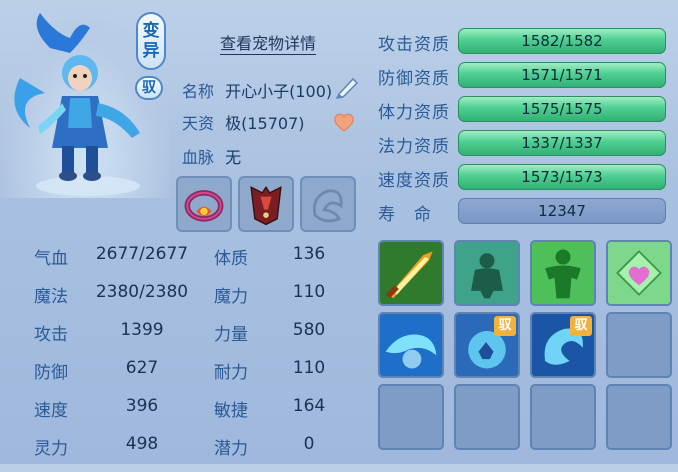 The width and height of the screenshot is (678, 472). Describe the element at coordinates (142, 368) in the screenshot. I see `stat-value: 627` at that location.